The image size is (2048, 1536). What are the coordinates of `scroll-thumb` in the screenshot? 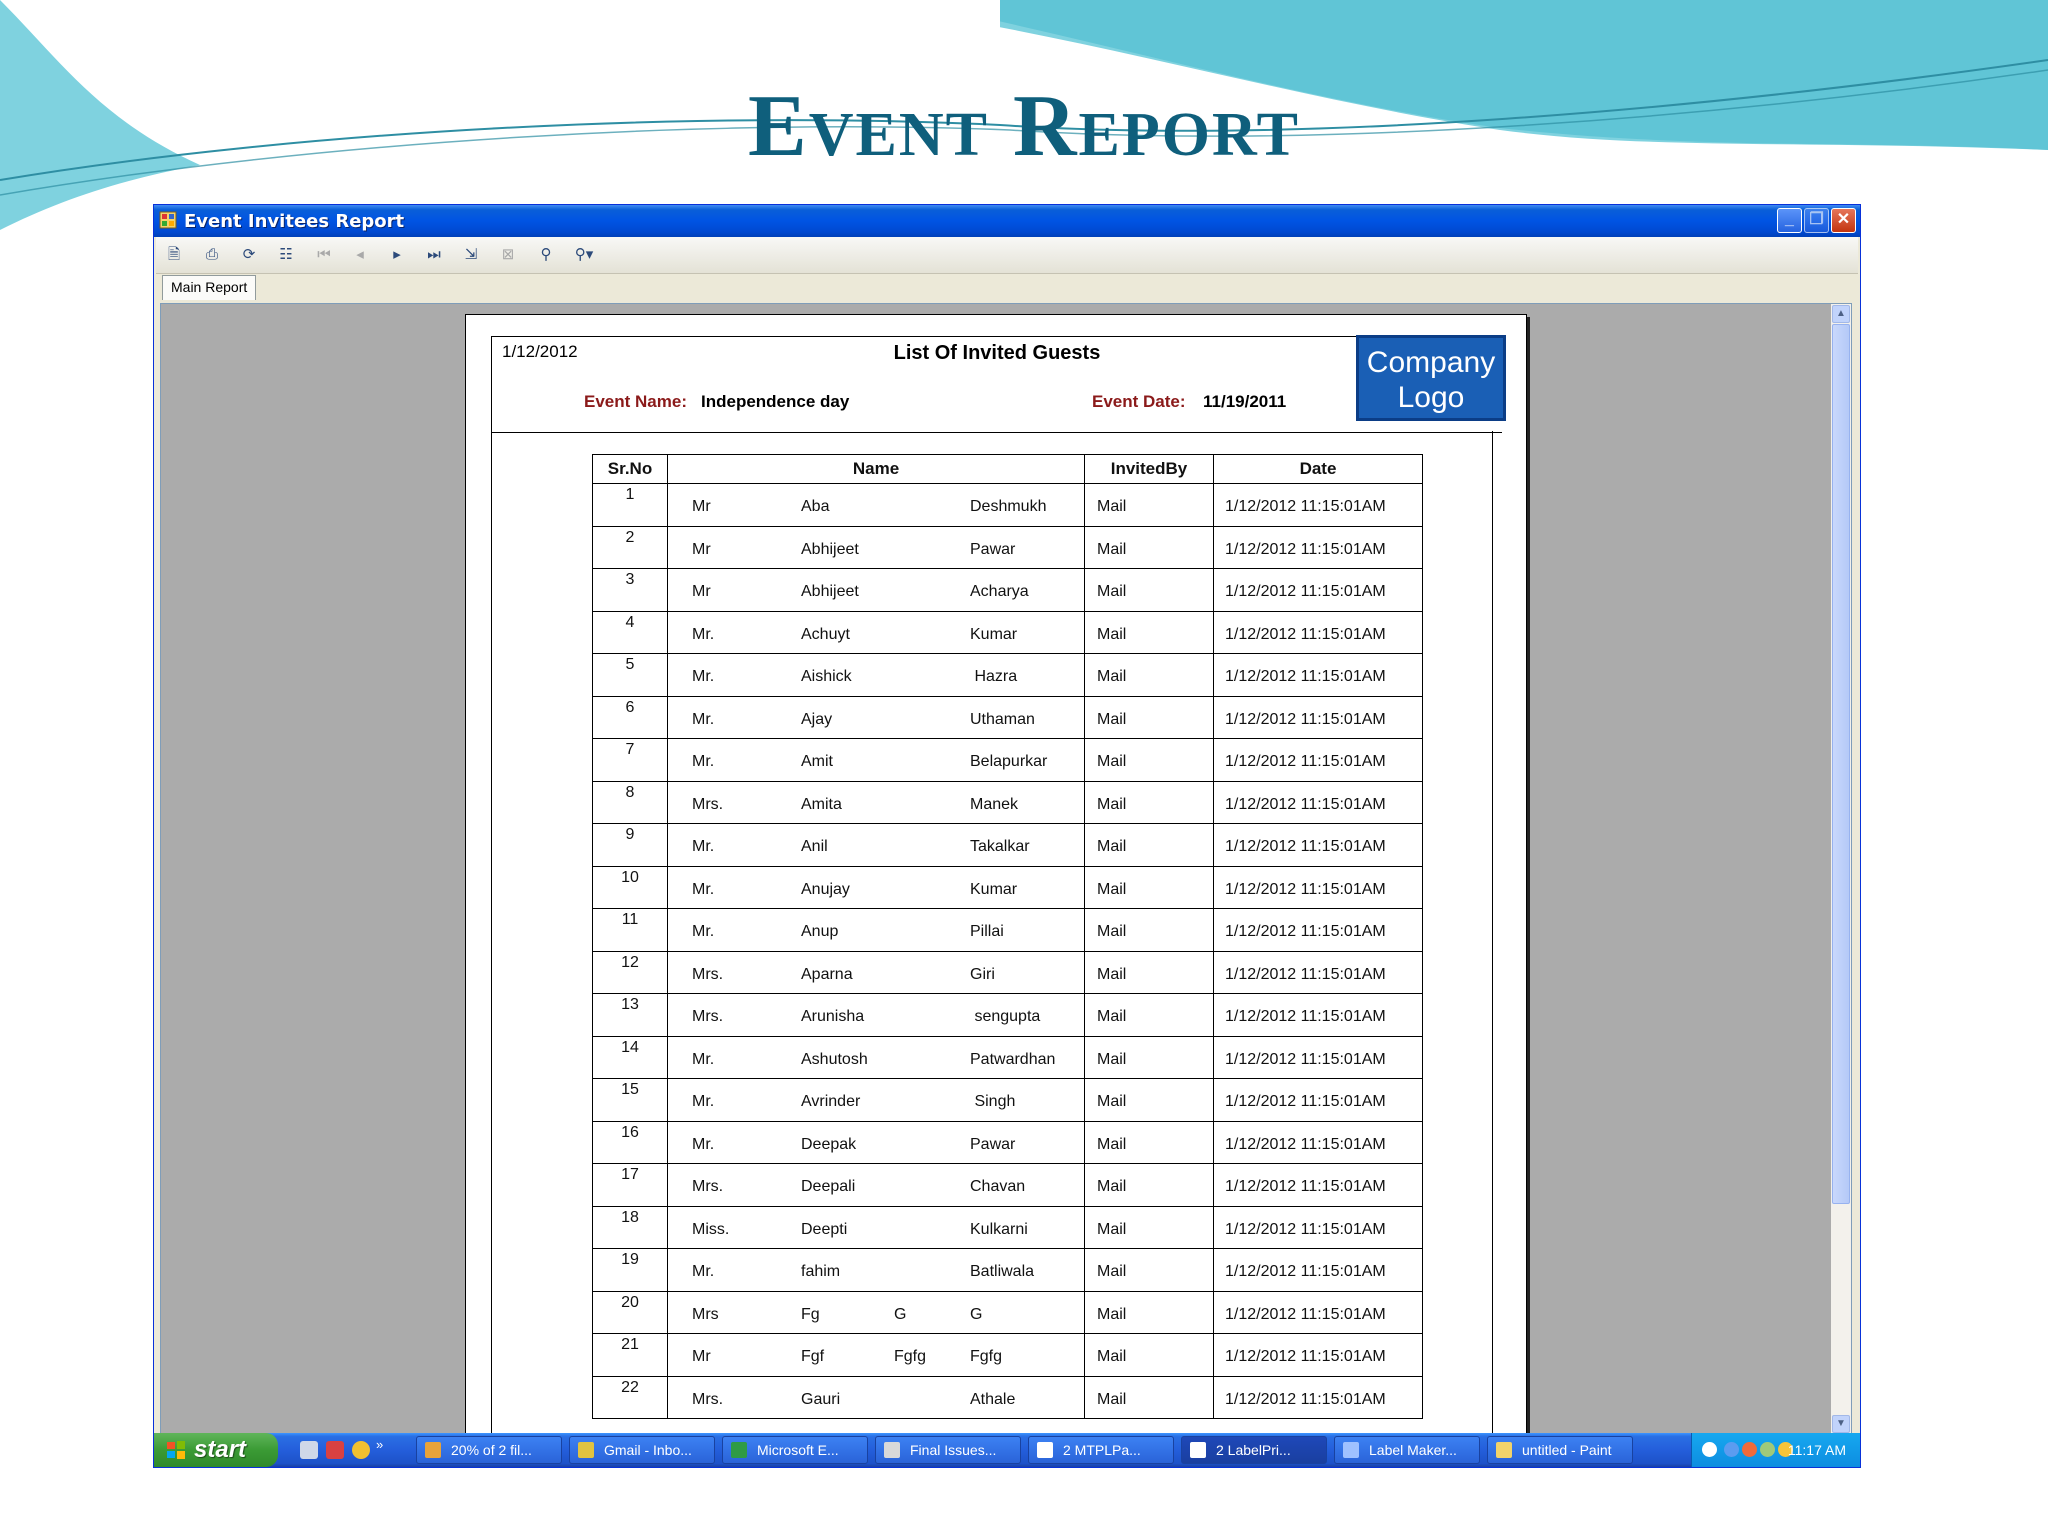 It's located at (1841, 764).